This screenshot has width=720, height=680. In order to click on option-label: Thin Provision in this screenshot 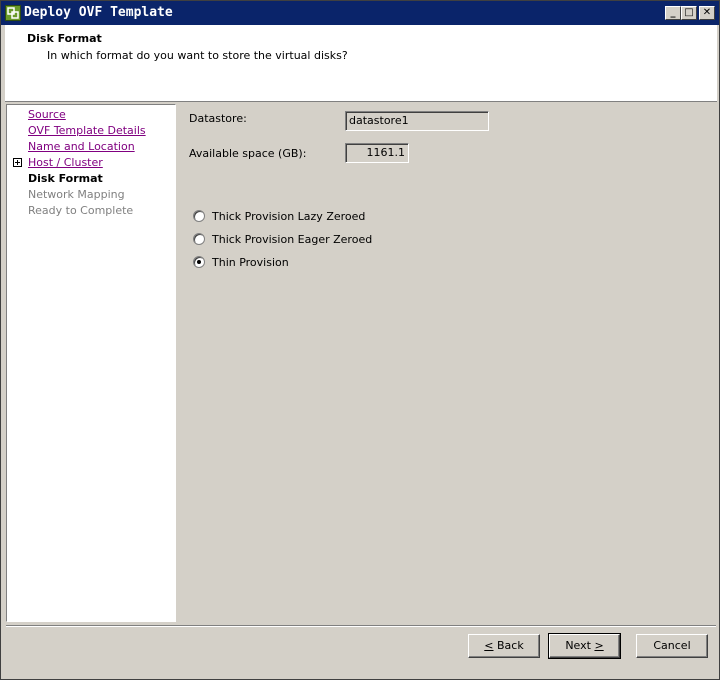, I will do `click(250, 262)`.